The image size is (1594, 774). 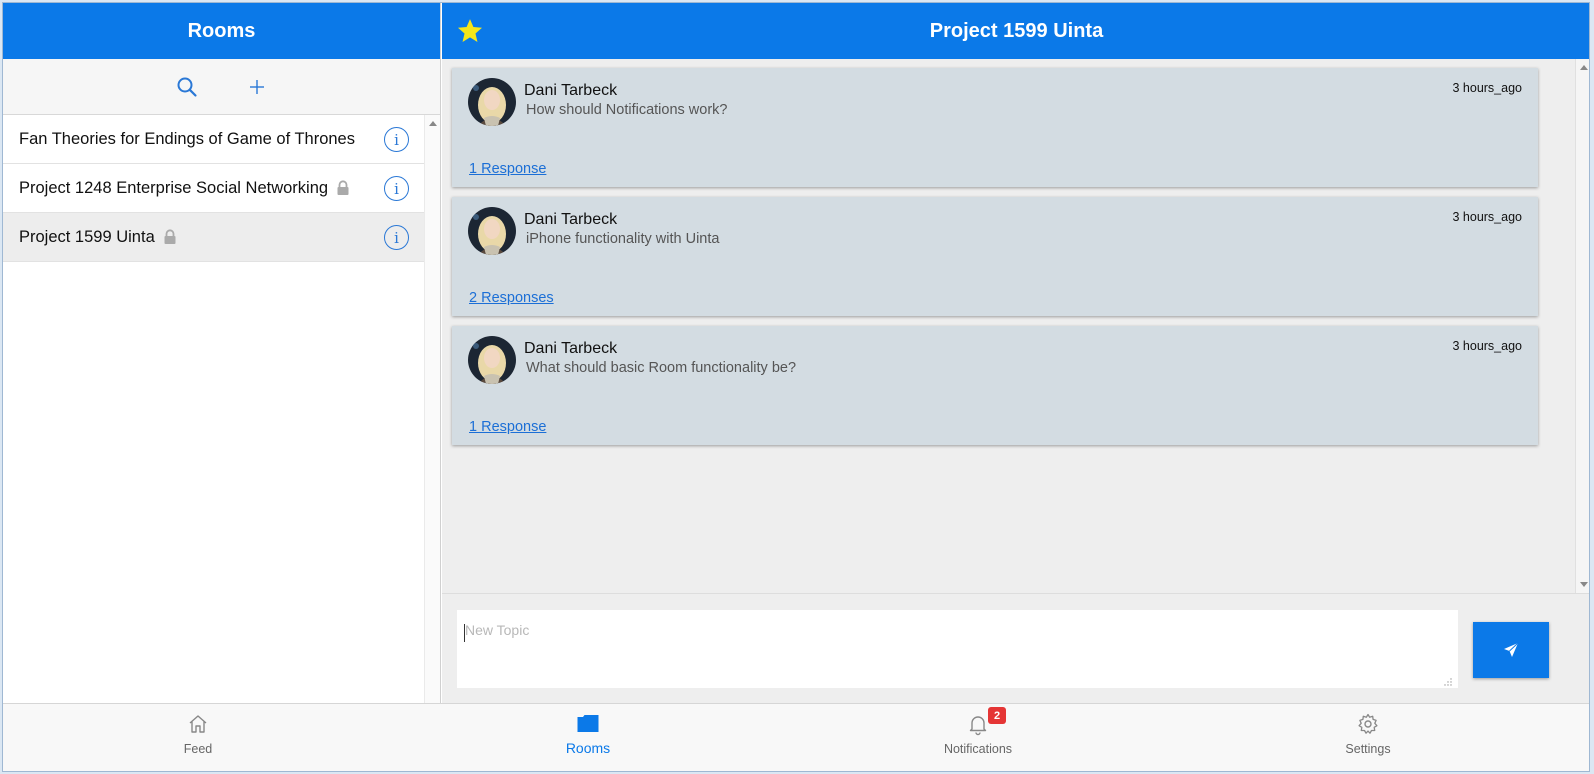 I want to click on rooms-title: Rooms, so click(x=221, y=30).